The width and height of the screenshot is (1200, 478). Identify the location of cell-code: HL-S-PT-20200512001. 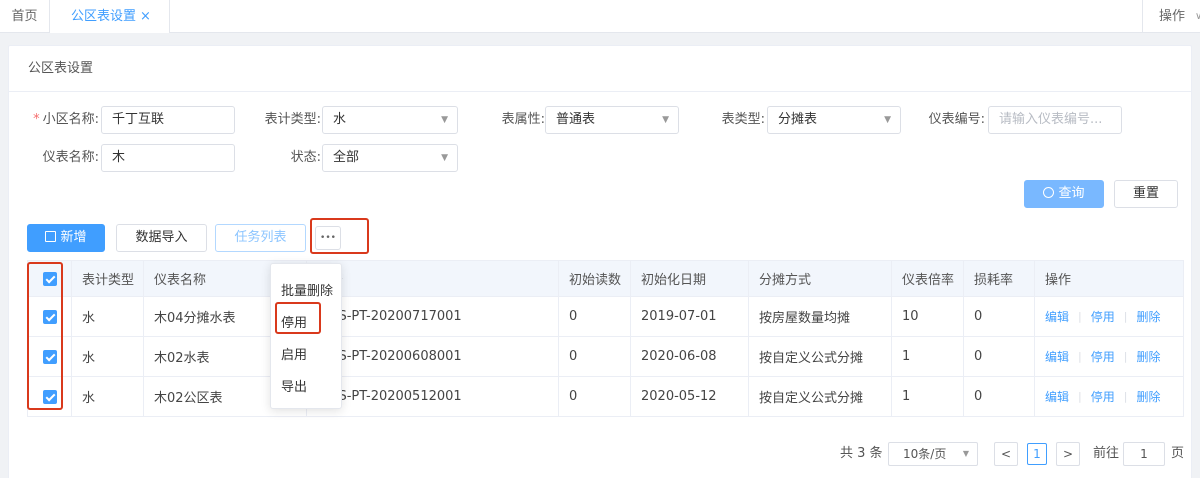
(433, 396).